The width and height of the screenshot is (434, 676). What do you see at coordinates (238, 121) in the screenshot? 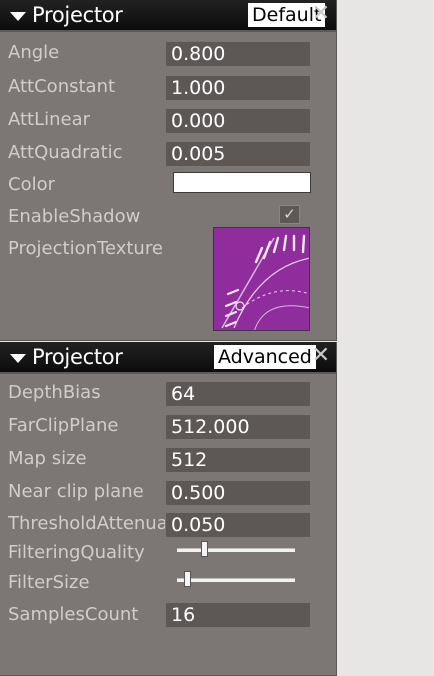
I see `attlinear-field: 0.000` at bounding box center [238, 121].